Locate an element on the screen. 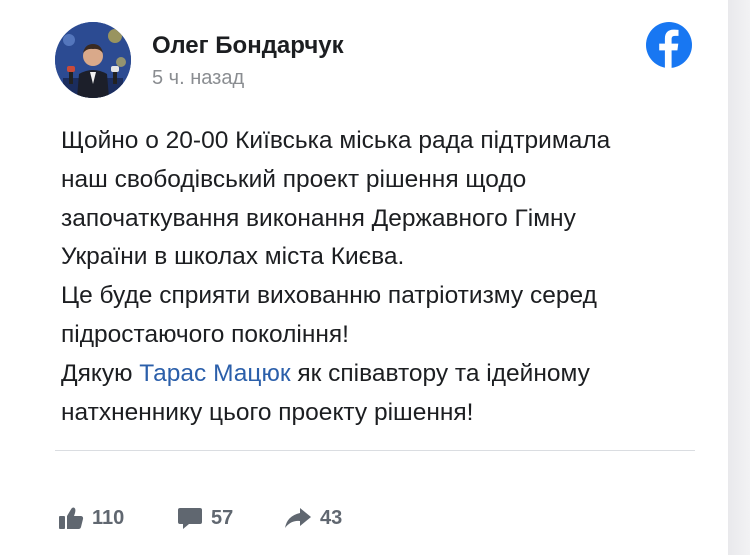 This screenshot has height=555, width=750. comment-stat: 57 is located at coordinates (205, 518).